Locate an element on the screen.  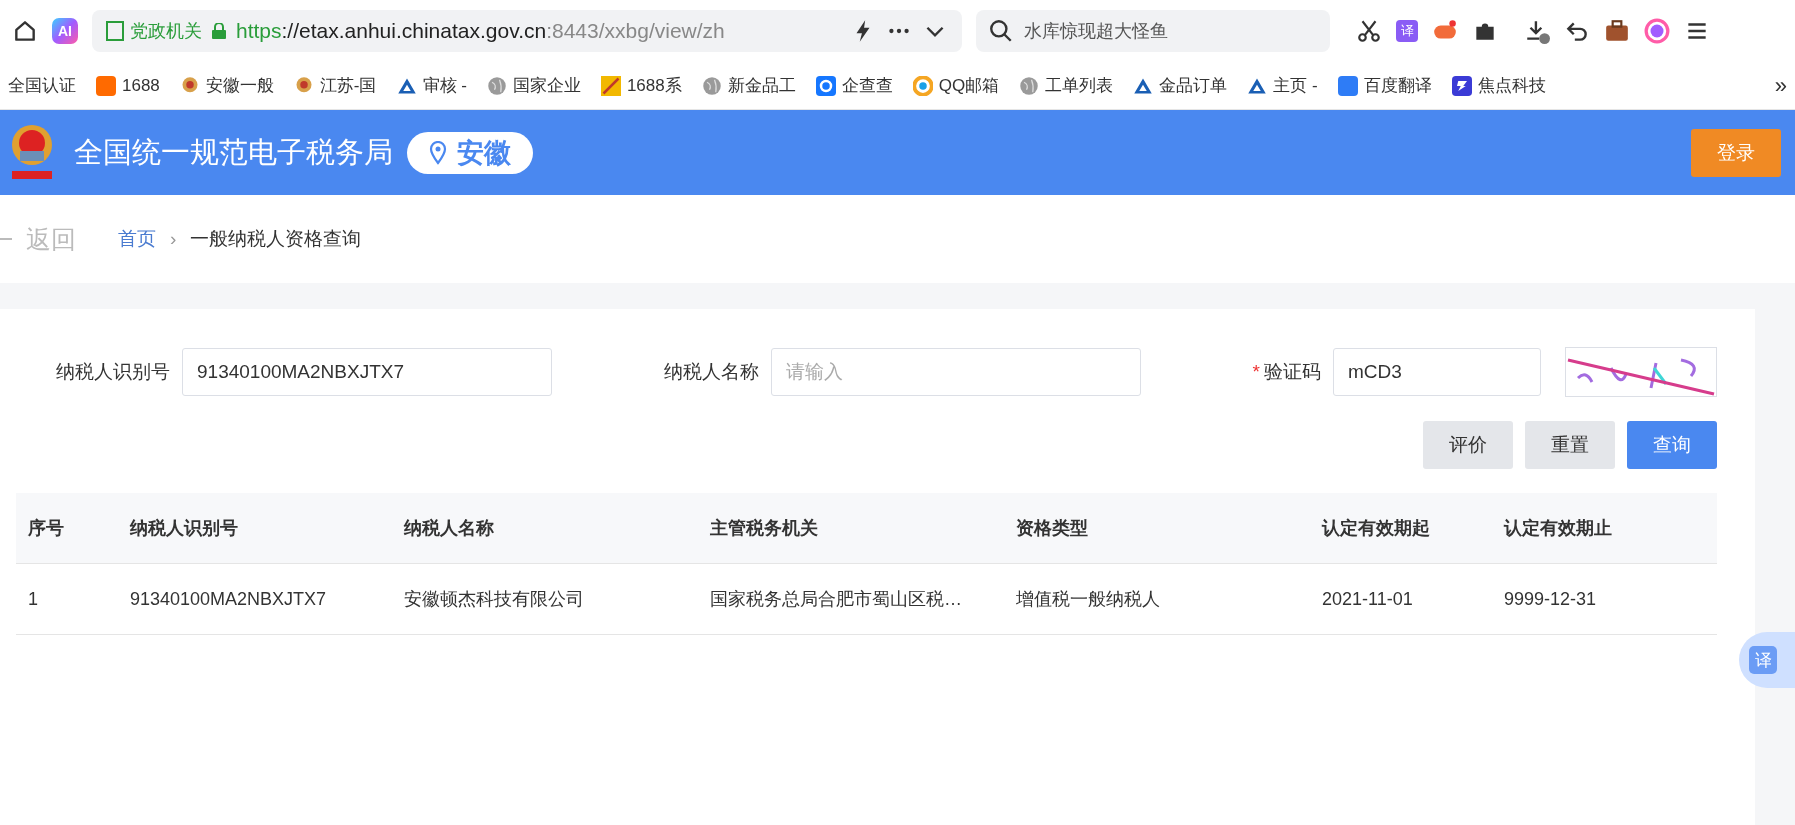
bookmark-link: 审核 - is located at coordinates (444, 85).